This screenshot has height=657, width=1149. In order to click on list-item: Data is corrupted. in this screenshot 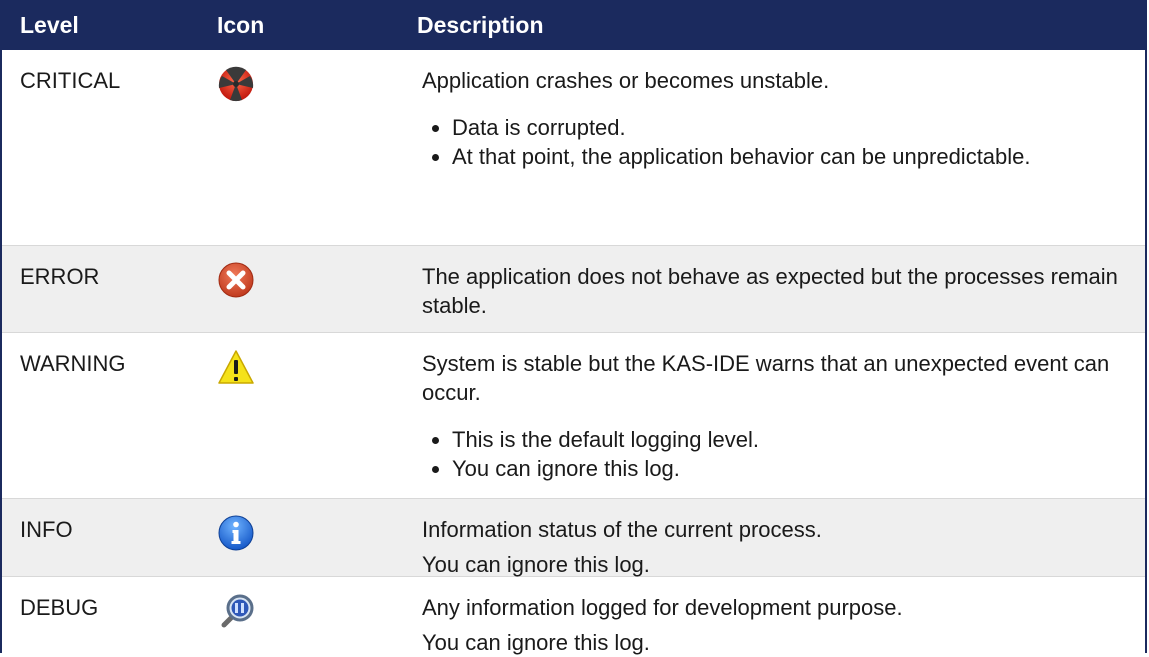, I will do `click(788, 127)`.